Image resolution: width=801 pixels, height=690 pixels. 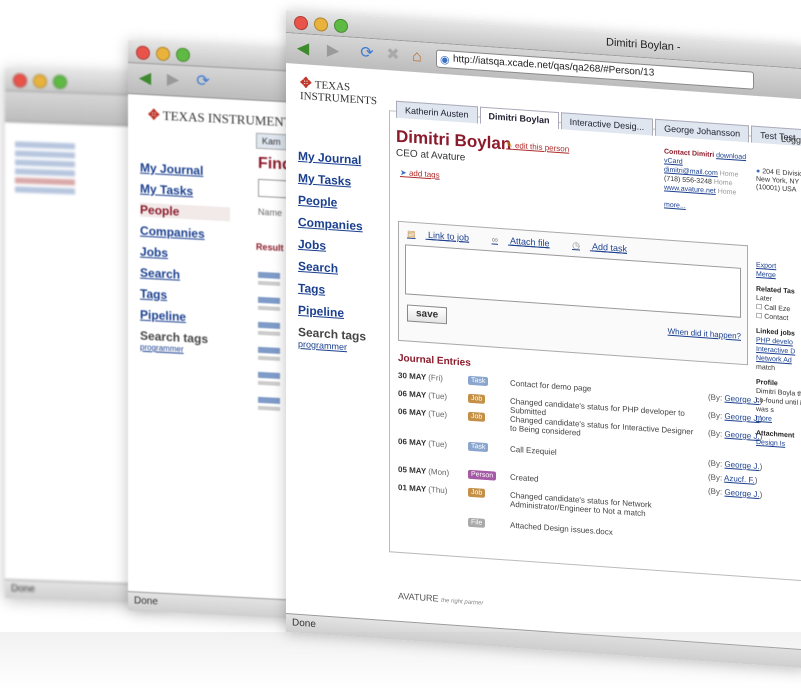 I want to click on name-label: Name, so click(x=270, y=212).